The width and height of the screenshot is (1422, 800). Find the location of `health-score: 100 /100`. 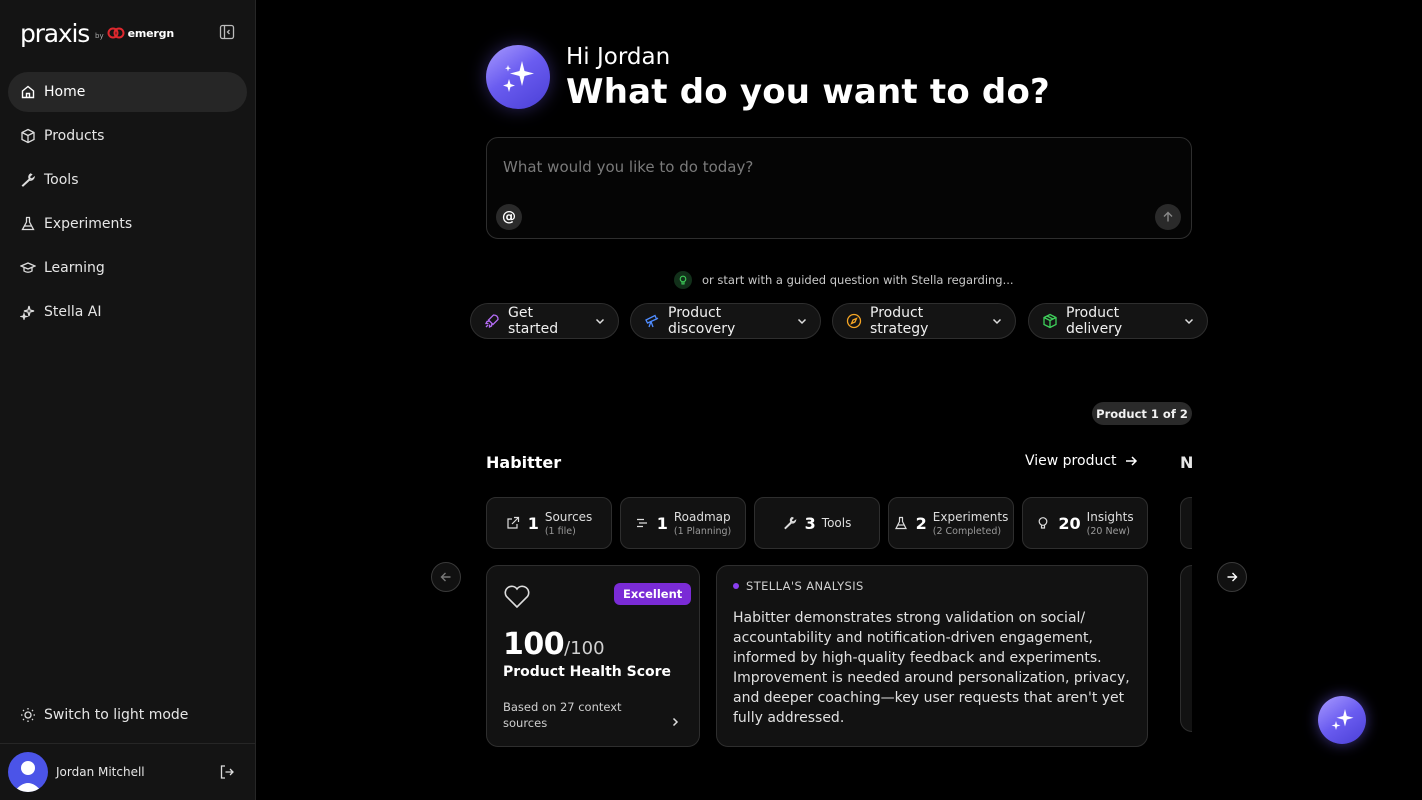

health-score: 100 /100 is located at coordinates (554, 644).